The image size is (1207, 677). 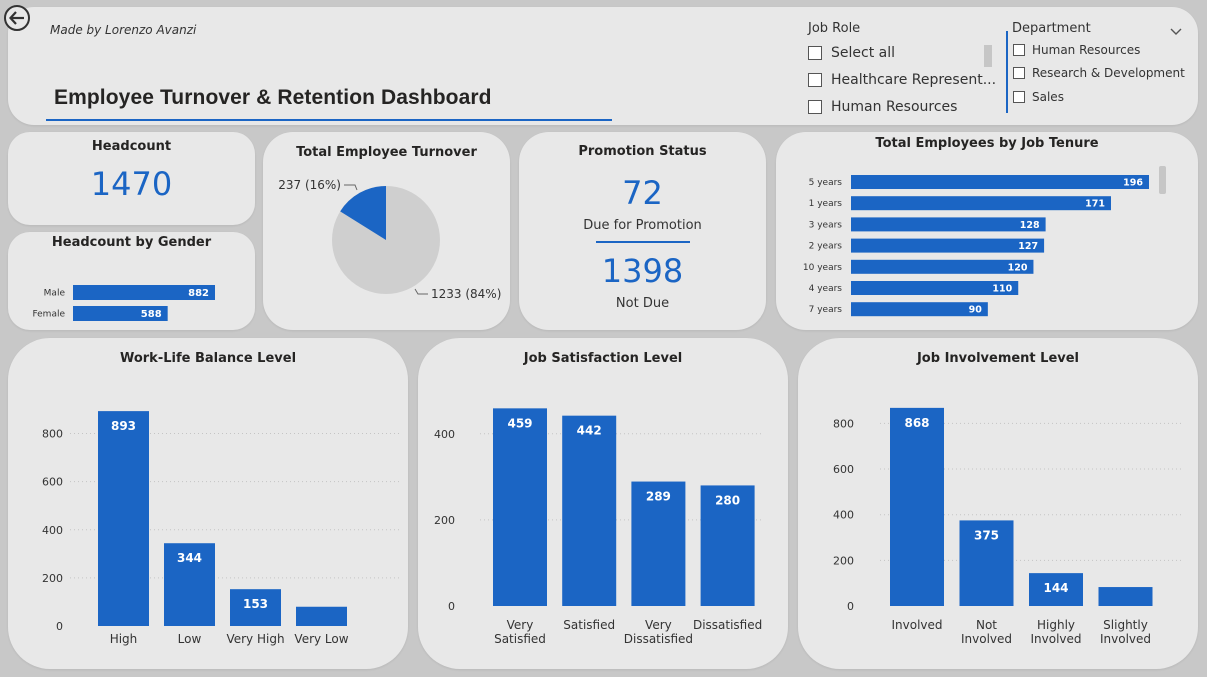 What do you see at coordinates (321, 639) in the screenshot?
I see `category-label: Very Low` at bounding box center [321, 639].